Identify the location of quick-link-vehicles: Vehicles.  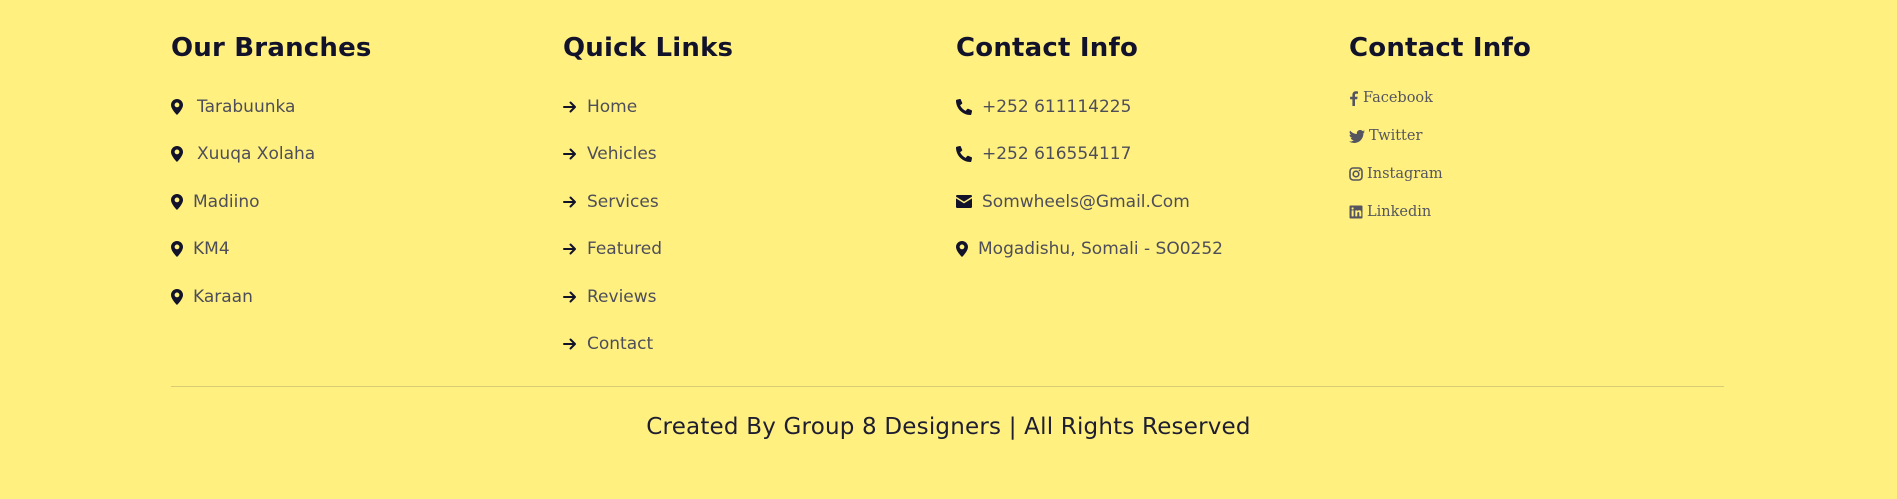
(753, 154).